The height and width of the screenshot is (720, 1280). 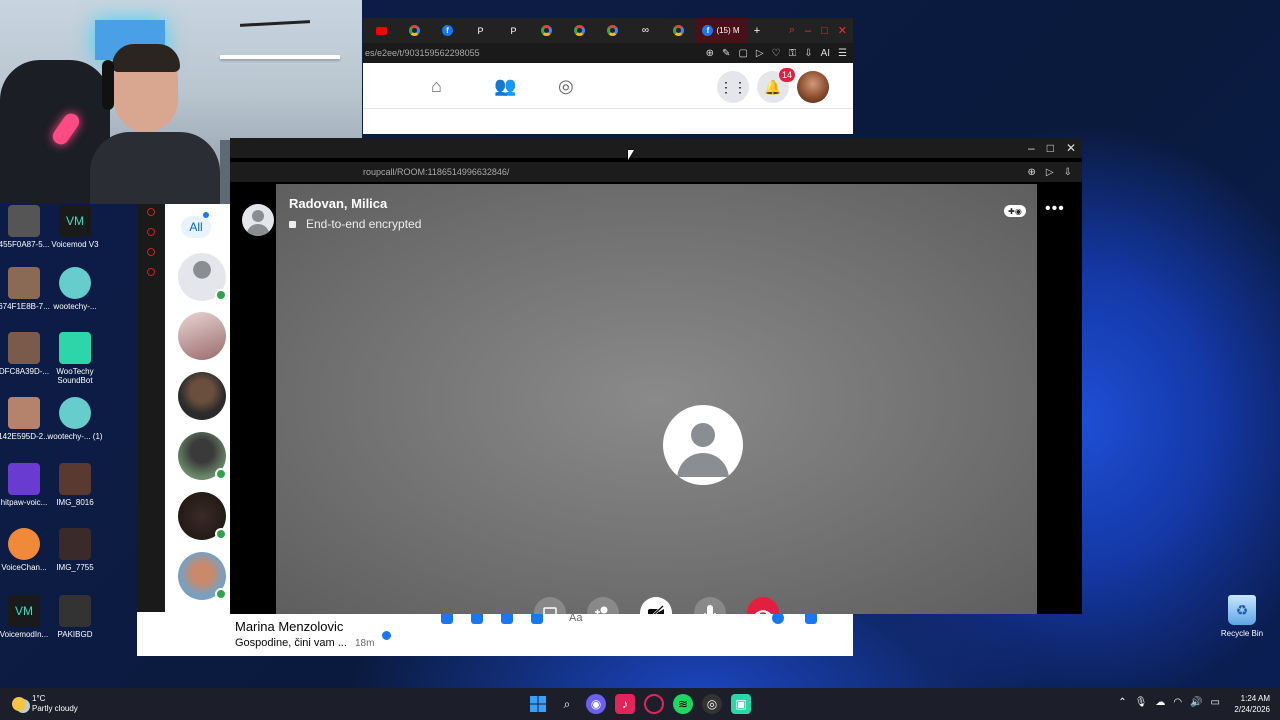 What do you see at coordinates (683, 704) in the screenshot?
I see `spotify-icon: ≋` at bounding box center [683, 704].